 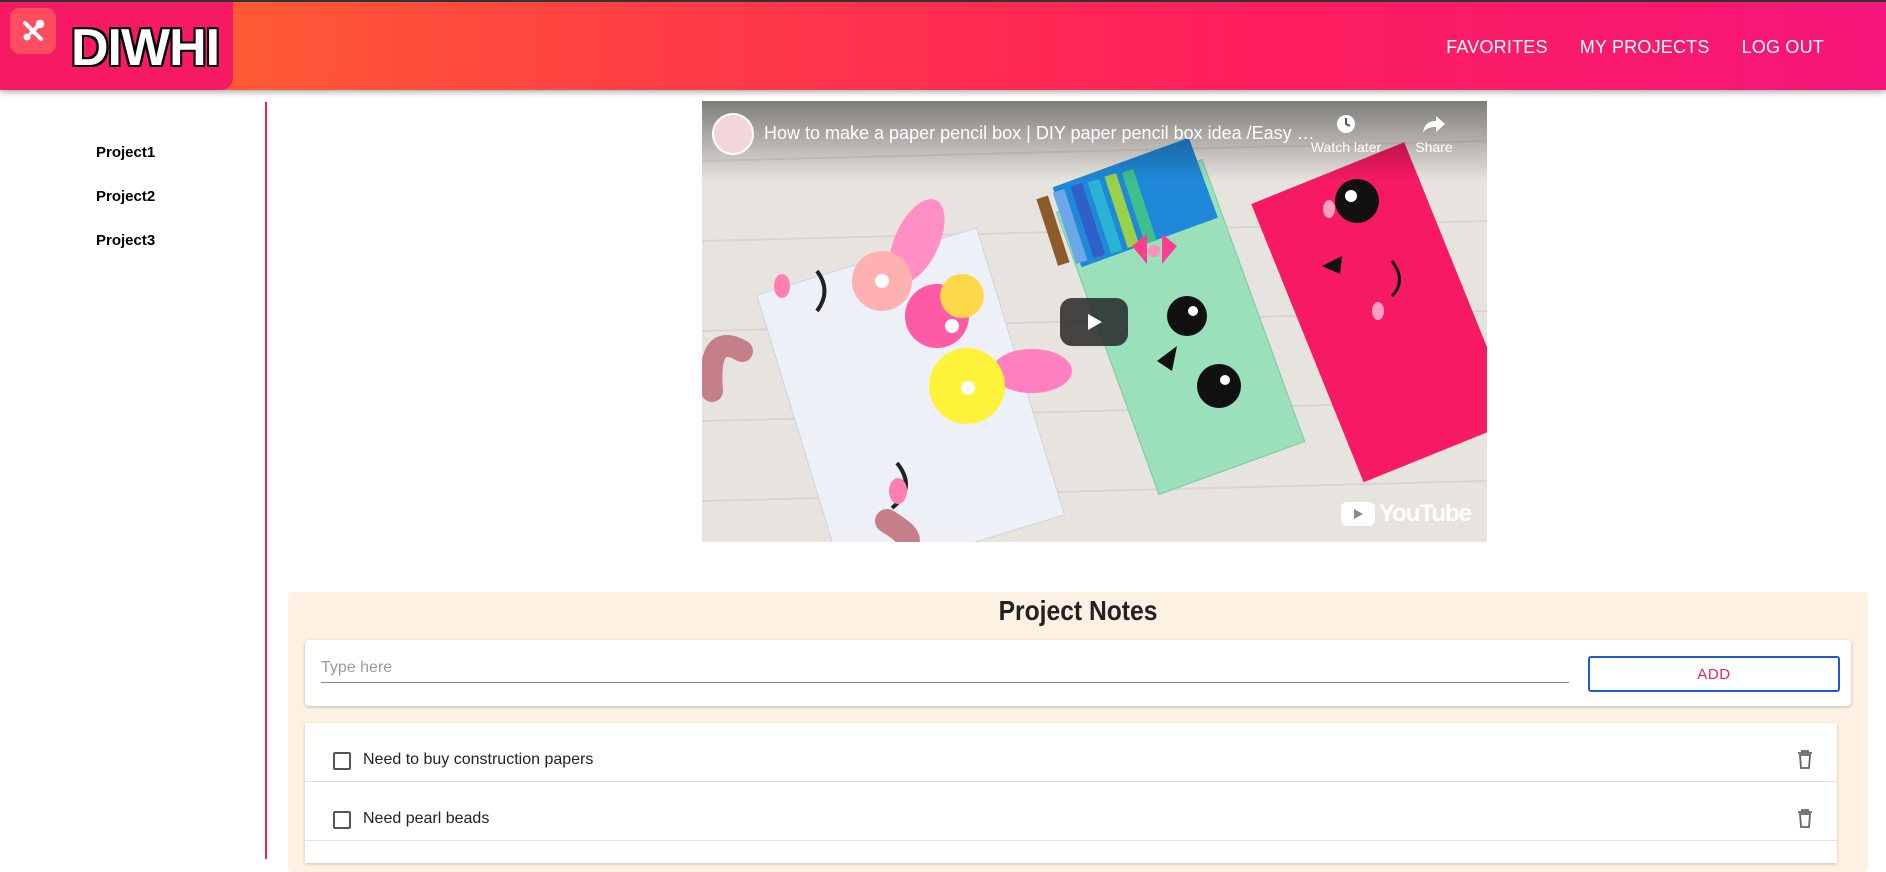 What do you see at coordinates (1346, 147) in the screenshot?
I see `watch-later-label: Watch later` at bounding box center [1346, 147].